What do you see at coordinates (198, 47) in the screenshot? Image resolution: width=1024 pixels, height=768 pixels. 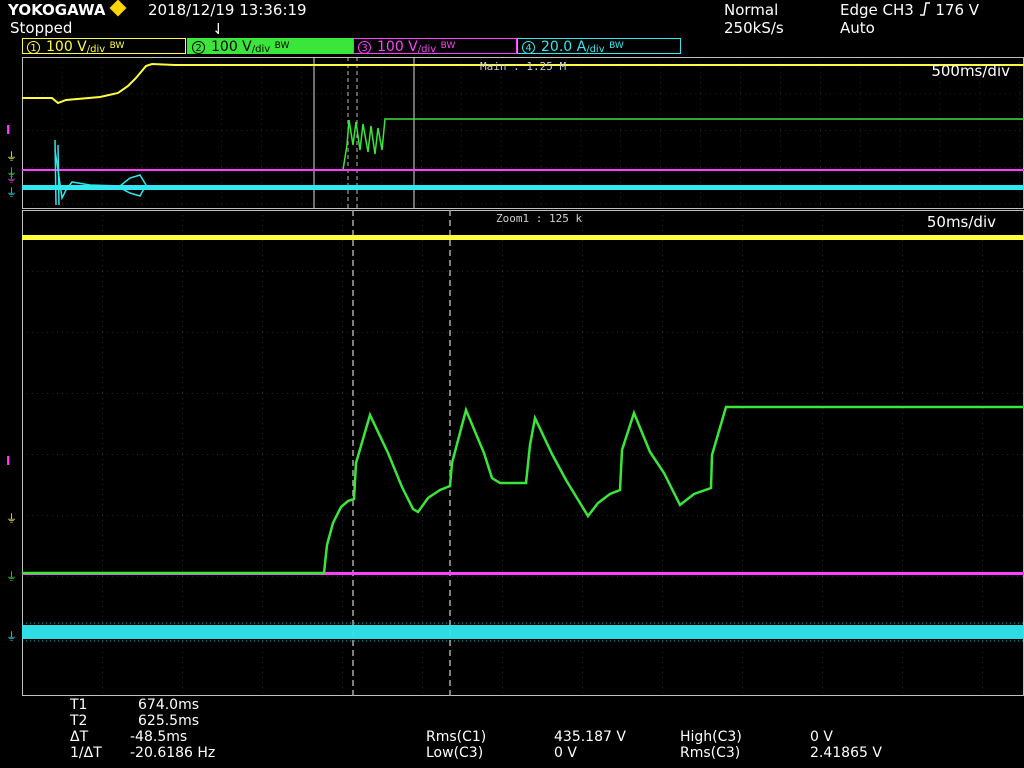 I see `channel-2-number: 2` at bounding box center [198, 47].